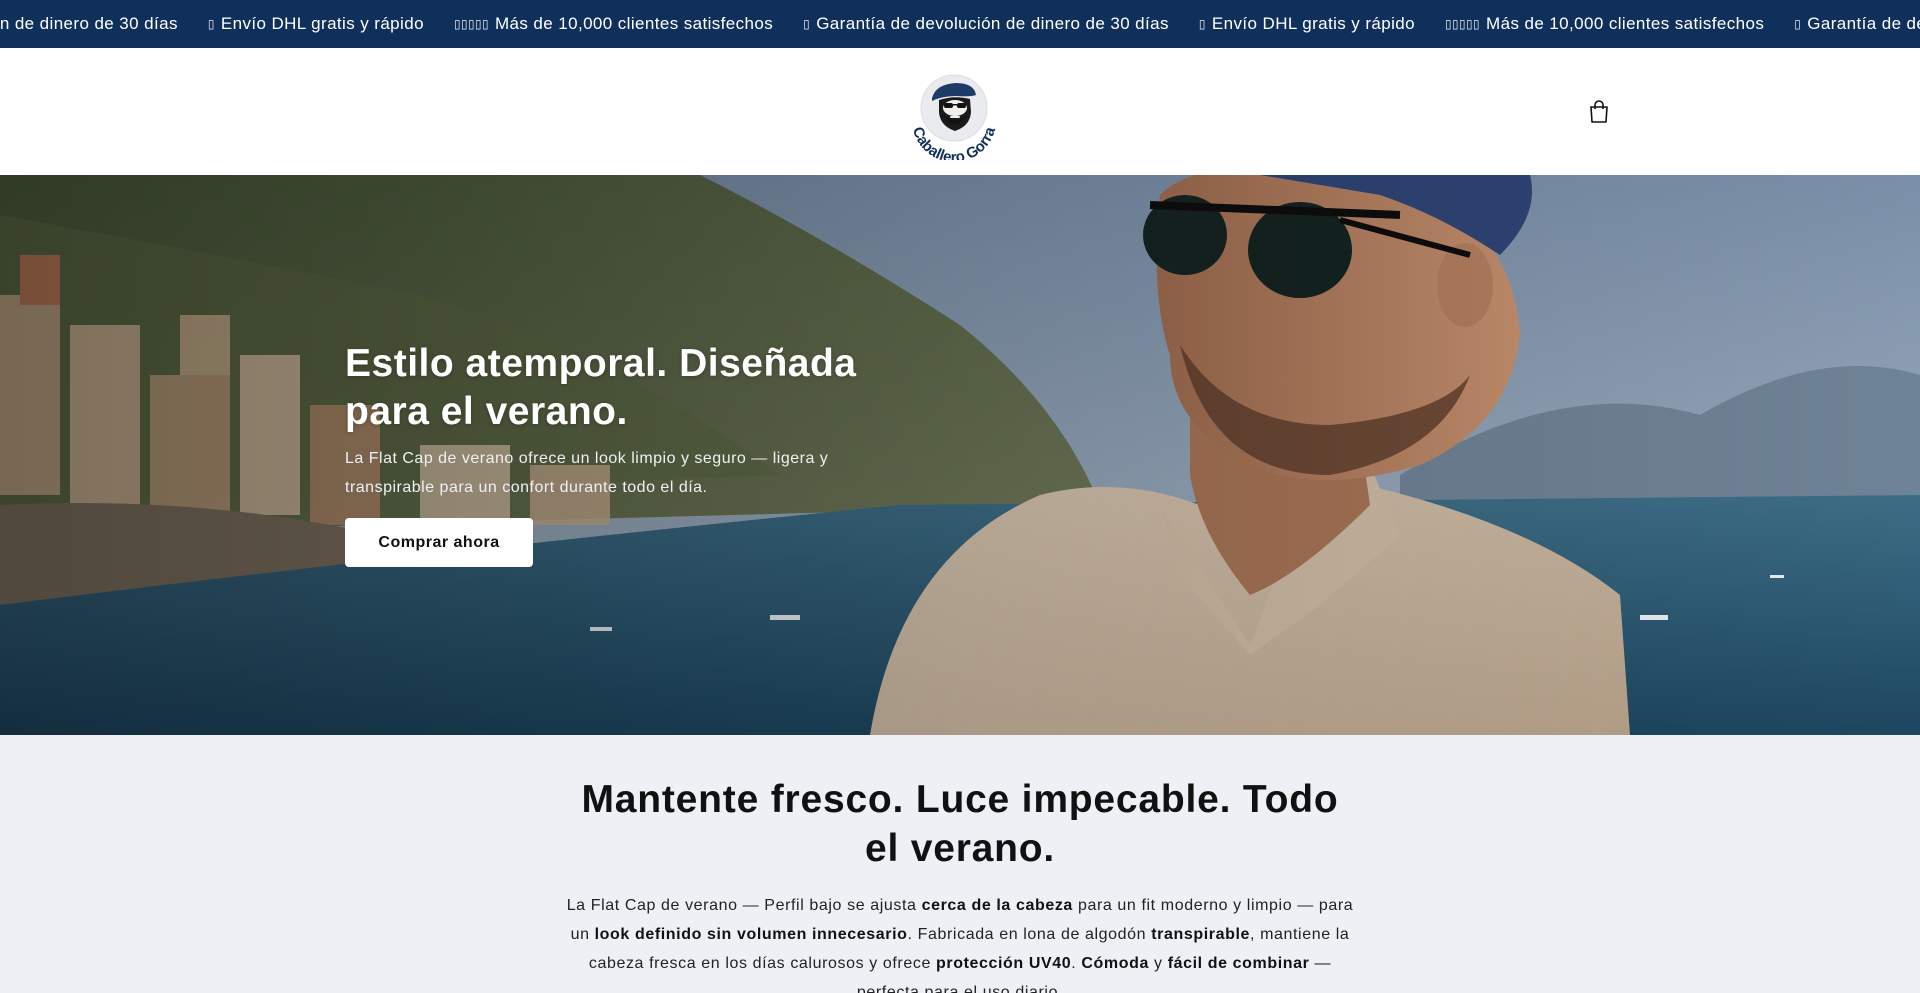 Image resolution: width=1920 pixels, height=993 pixels. I want to click on feature-highlight: look definido sin volumen innecesario, so click(751, 934).